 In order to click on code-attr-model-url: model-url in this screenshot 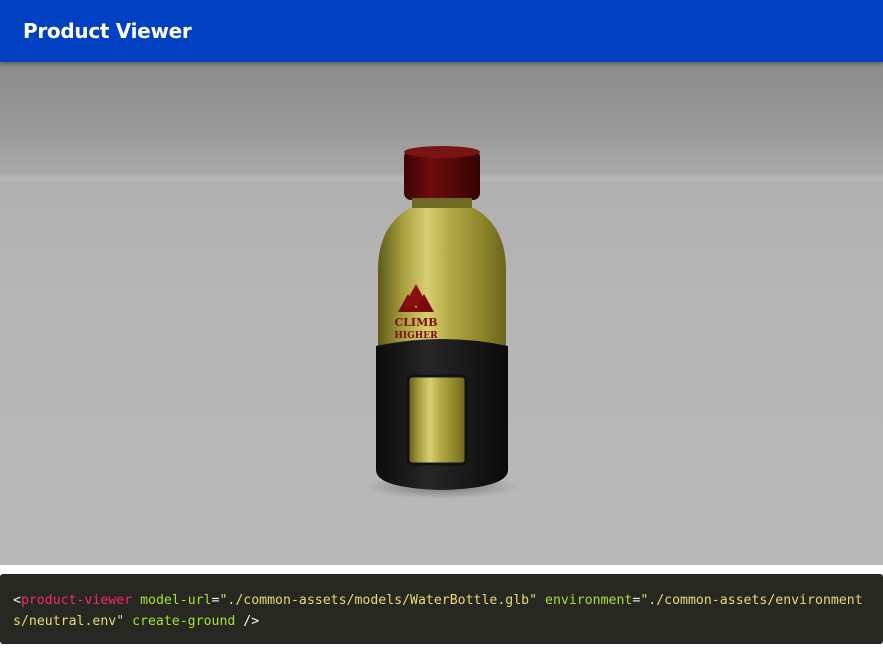, I will do `click(176, 600)`.